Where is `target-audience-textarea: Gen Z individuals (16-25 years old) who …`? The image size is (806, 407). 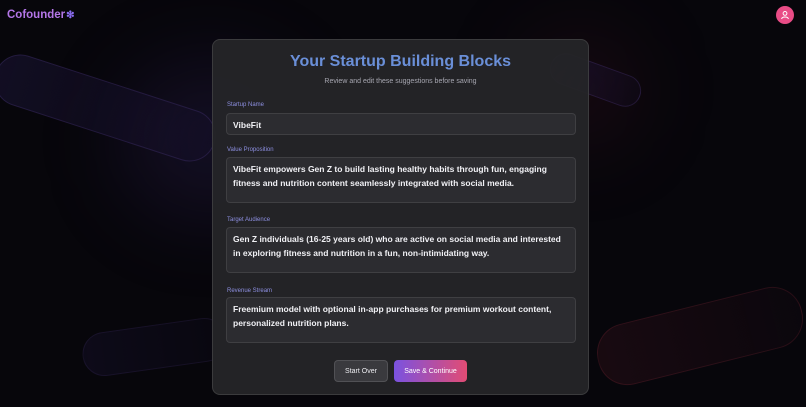 target-audience-textarea: Gen Z individuals (16-25 years old) who … is located at coordinates (401, 250).